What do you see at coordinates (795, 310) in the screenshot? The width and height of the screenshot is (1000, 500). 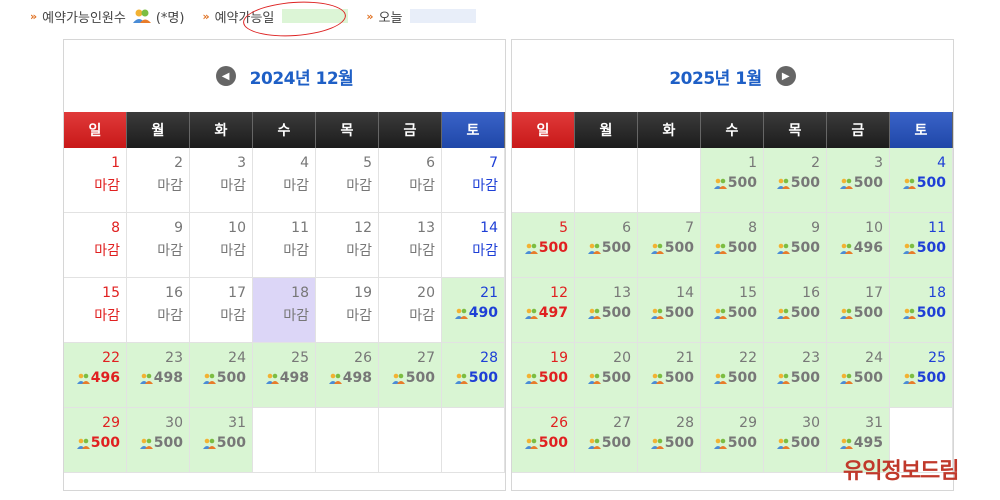 I see `day-cell: 16 500` at bounding box center [795, 310].